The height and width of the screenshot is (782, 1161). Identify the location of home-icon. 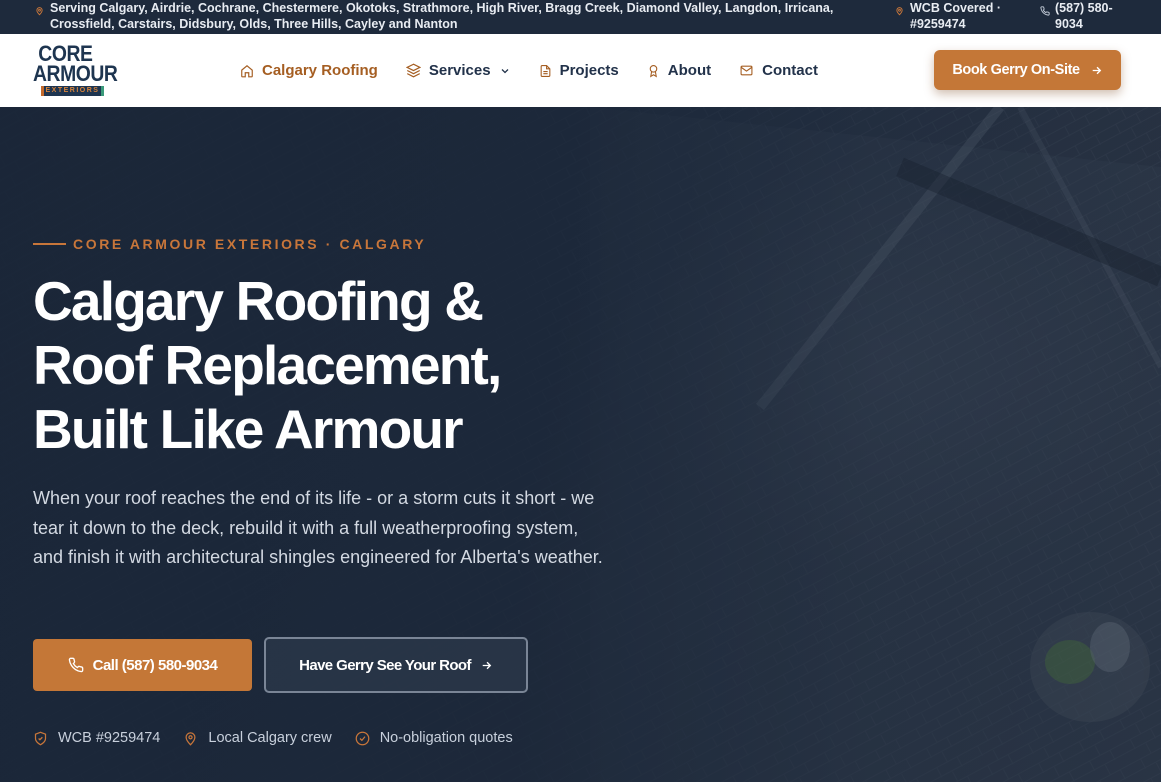
(247, 70).